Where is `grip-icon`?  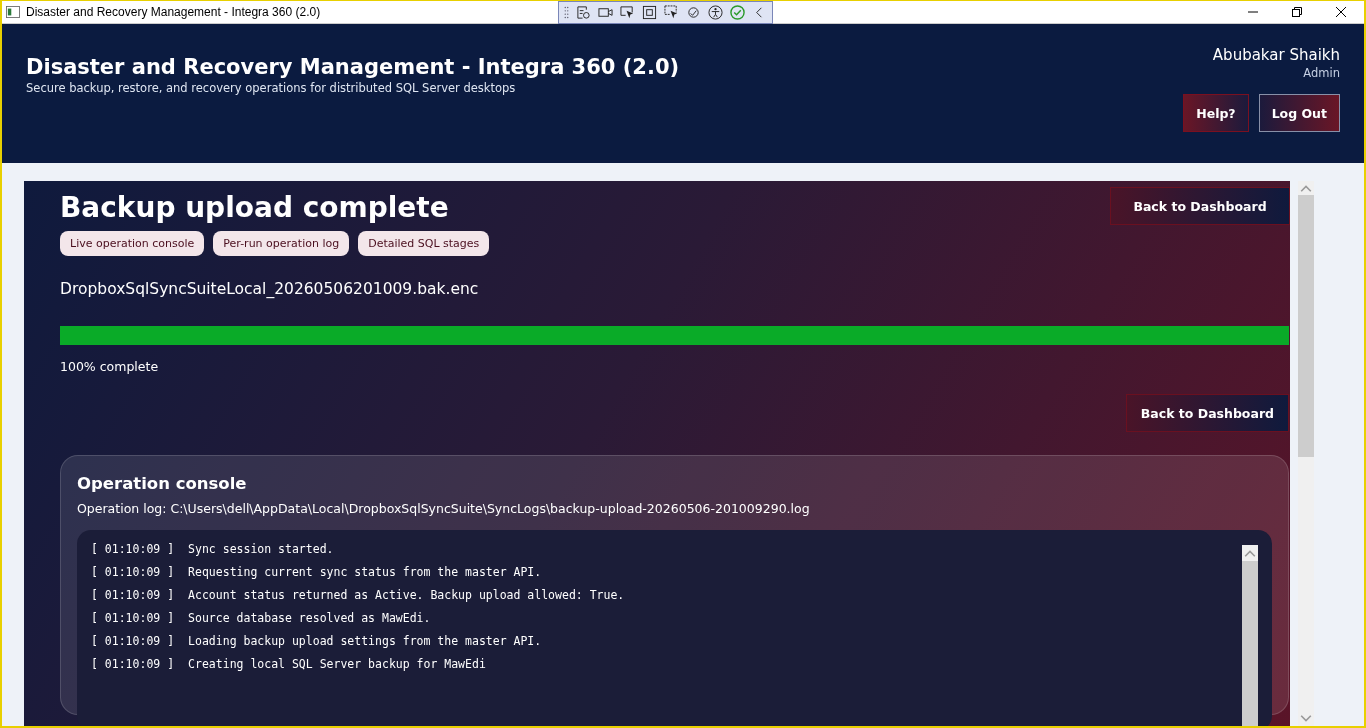
grip-icon is located at coordinates (566, 12).